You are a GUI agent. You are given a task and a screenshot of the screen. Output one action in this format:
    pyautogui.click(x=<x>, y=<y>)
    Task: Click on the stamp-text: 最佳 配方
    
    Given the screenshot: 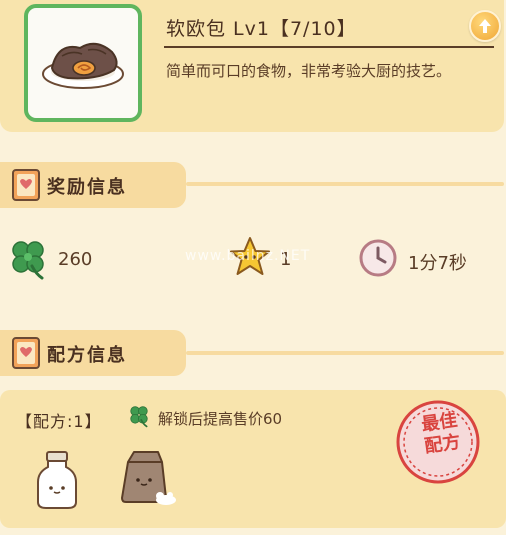 What is the action you would take?
    pyautogui.click(x=441, y=434)
    